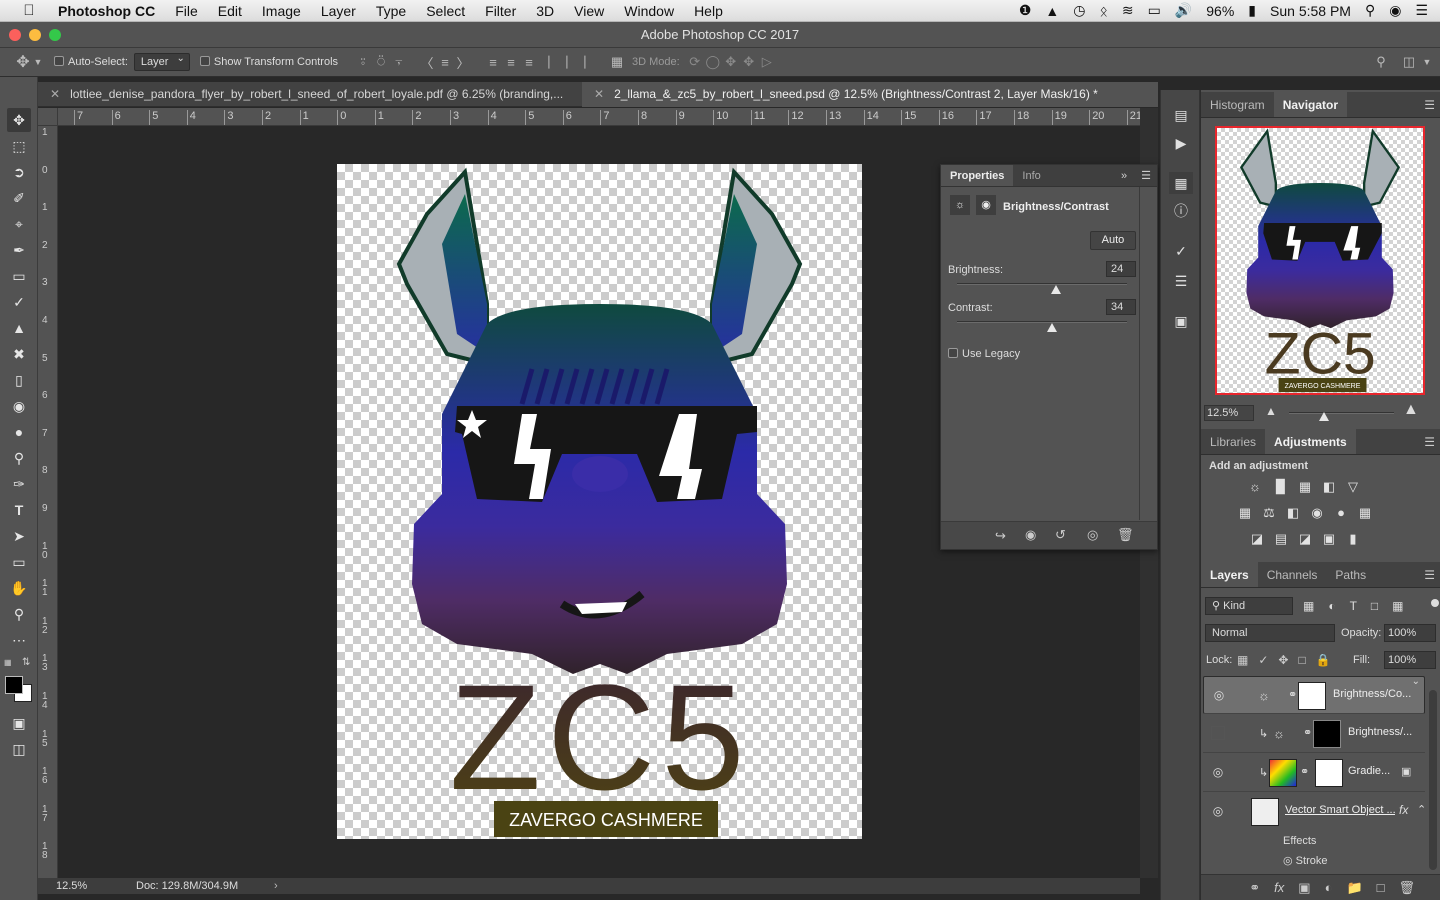 The width and height of the screenshot is (1440, 900). Describe the element at coordinates (338, 11) in the screenshot. I see `menu-layer: Layer` at that location.